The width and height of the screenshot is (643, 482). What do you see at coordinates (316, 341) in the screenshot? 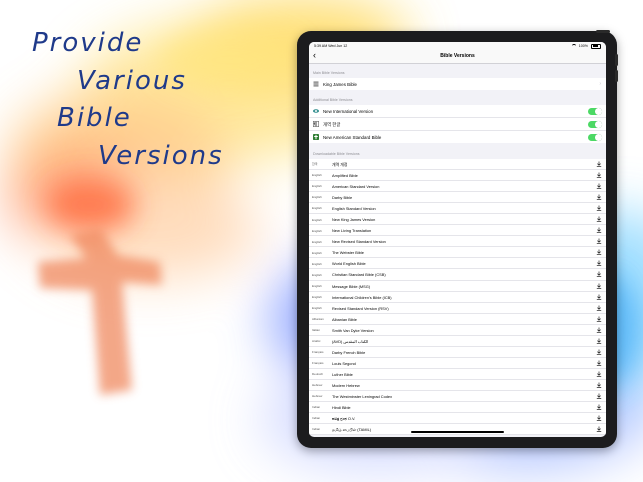
I see `version-language: Arabic` at bounding box center [316, 341].